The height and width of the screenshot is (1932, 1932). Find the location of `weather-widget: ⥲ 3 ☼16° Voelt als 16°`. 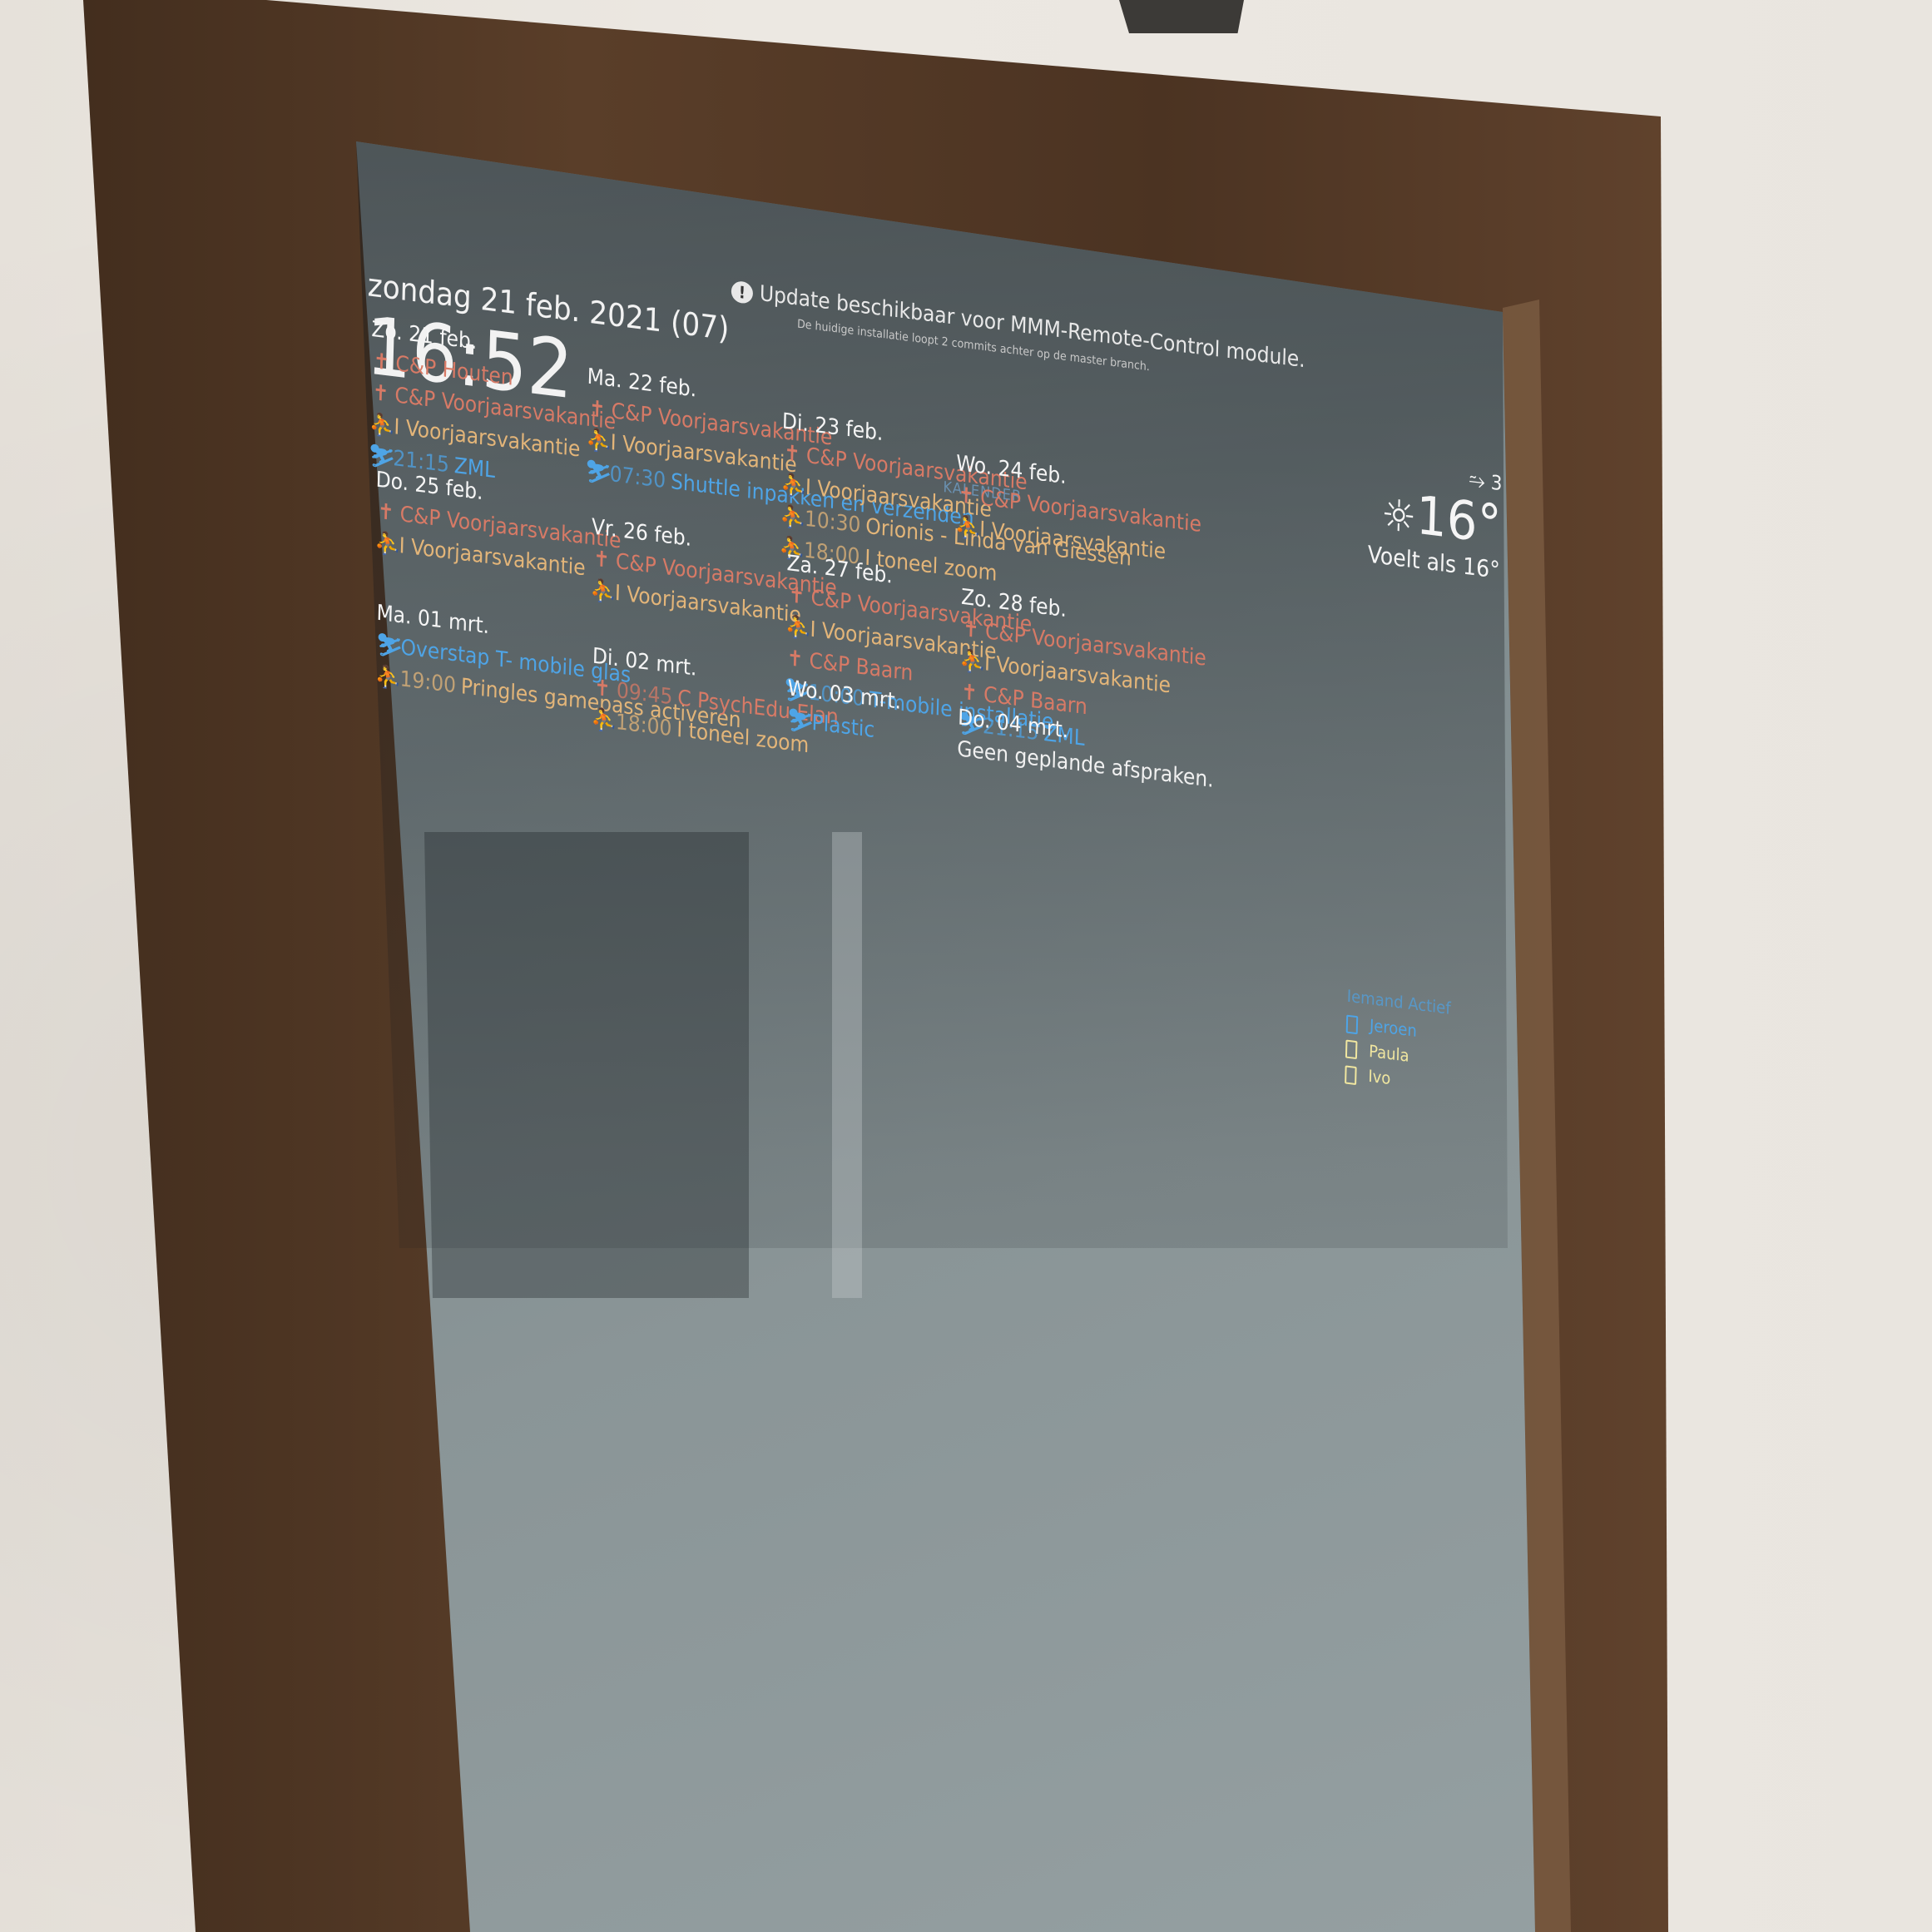

weather-widget: ⥲ 3 ☼16° Voelt als 16° is located at coordinates (1418, 517).